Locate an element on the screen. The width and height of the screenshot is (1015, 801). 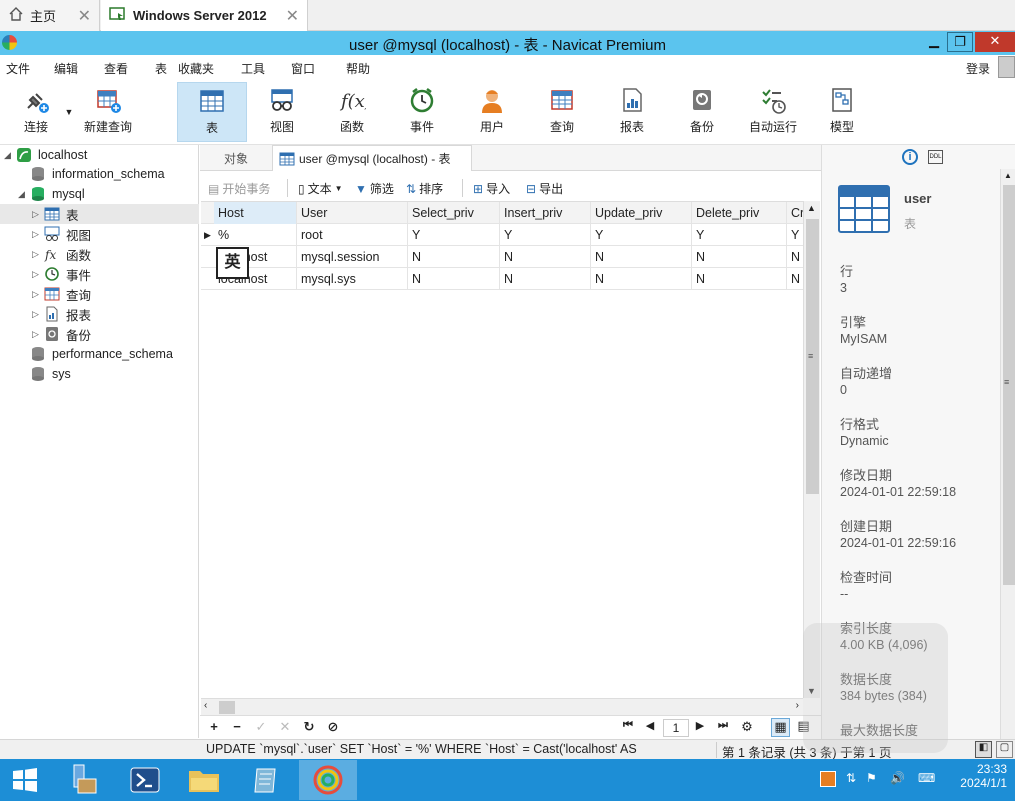
cell: mysql.sys is located at coordinates (352, 279).